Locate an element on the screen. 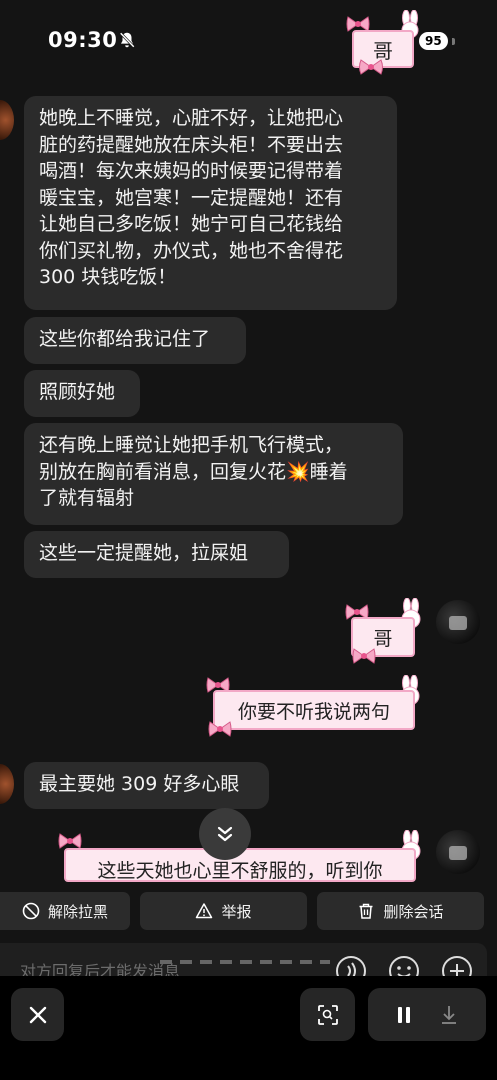 The width and height of the screenshot is (497, 1080). message-text: 你要不听我说两句 is located at coordinates (313, 711).